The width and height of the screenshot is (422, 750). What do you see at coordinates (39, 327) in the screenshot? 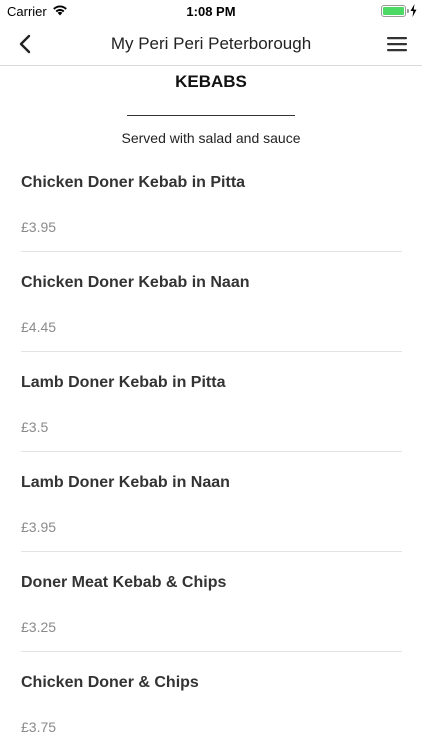
I see `menu-item-price: £4.45` at bounding box center [39, 327].